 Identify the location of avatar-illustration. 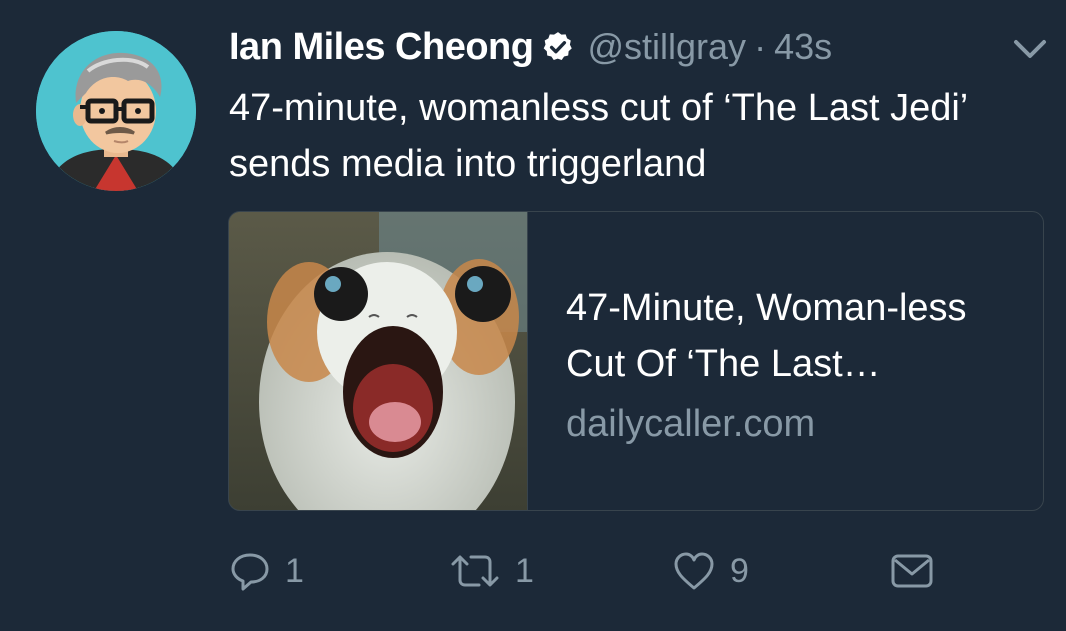
(116, 111).